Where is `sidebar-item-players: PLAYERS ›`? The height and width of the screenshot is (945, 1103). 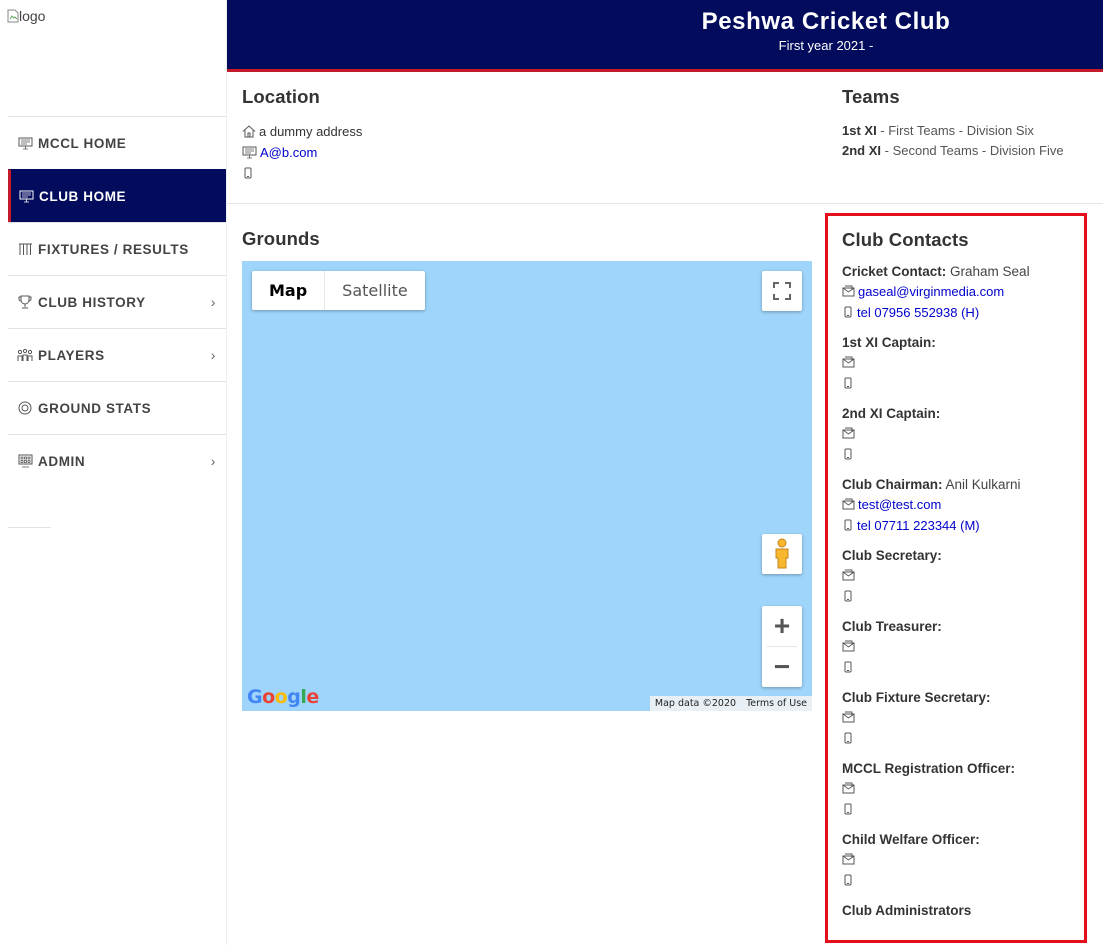 sidebar-item-players: PLAYERS › is located at coordinates (117, 354).